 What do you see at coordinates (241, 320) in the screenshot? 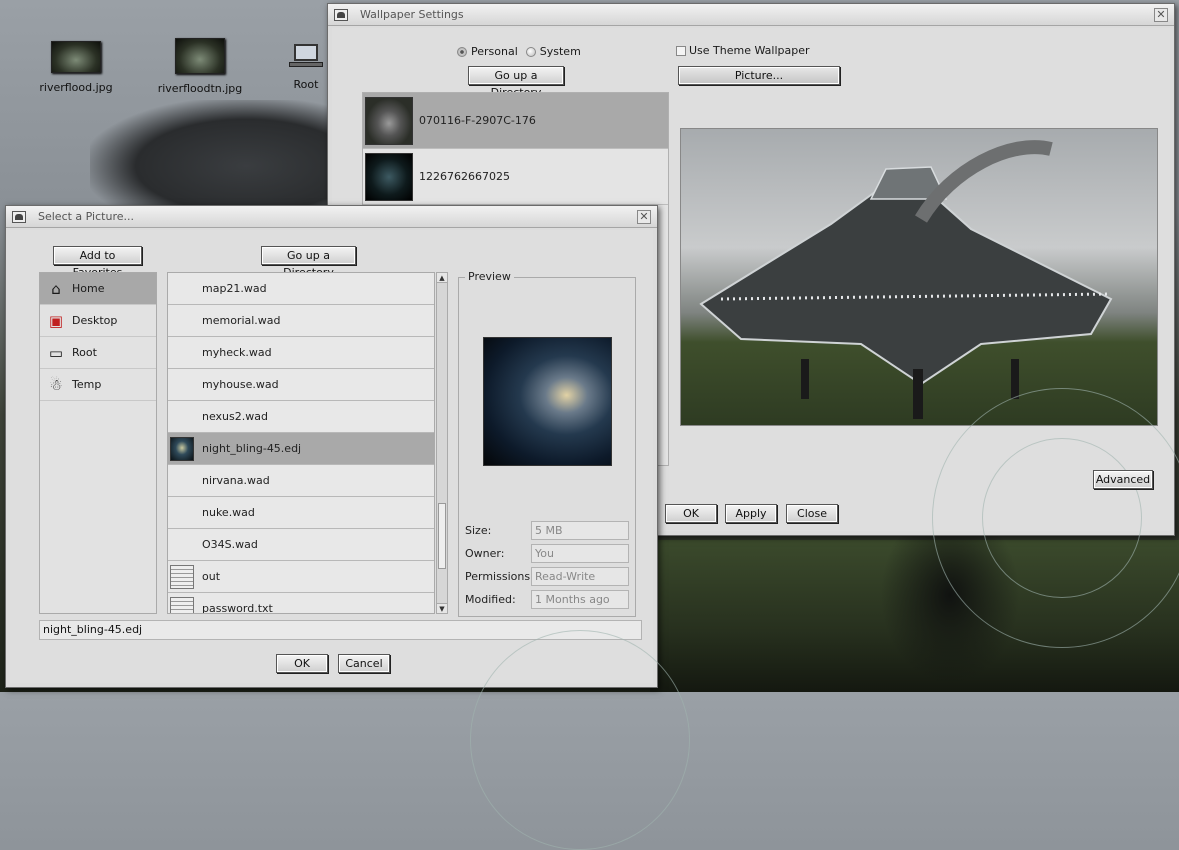
I see `file-name: memorial.wad` at bounding box center [241, 320].